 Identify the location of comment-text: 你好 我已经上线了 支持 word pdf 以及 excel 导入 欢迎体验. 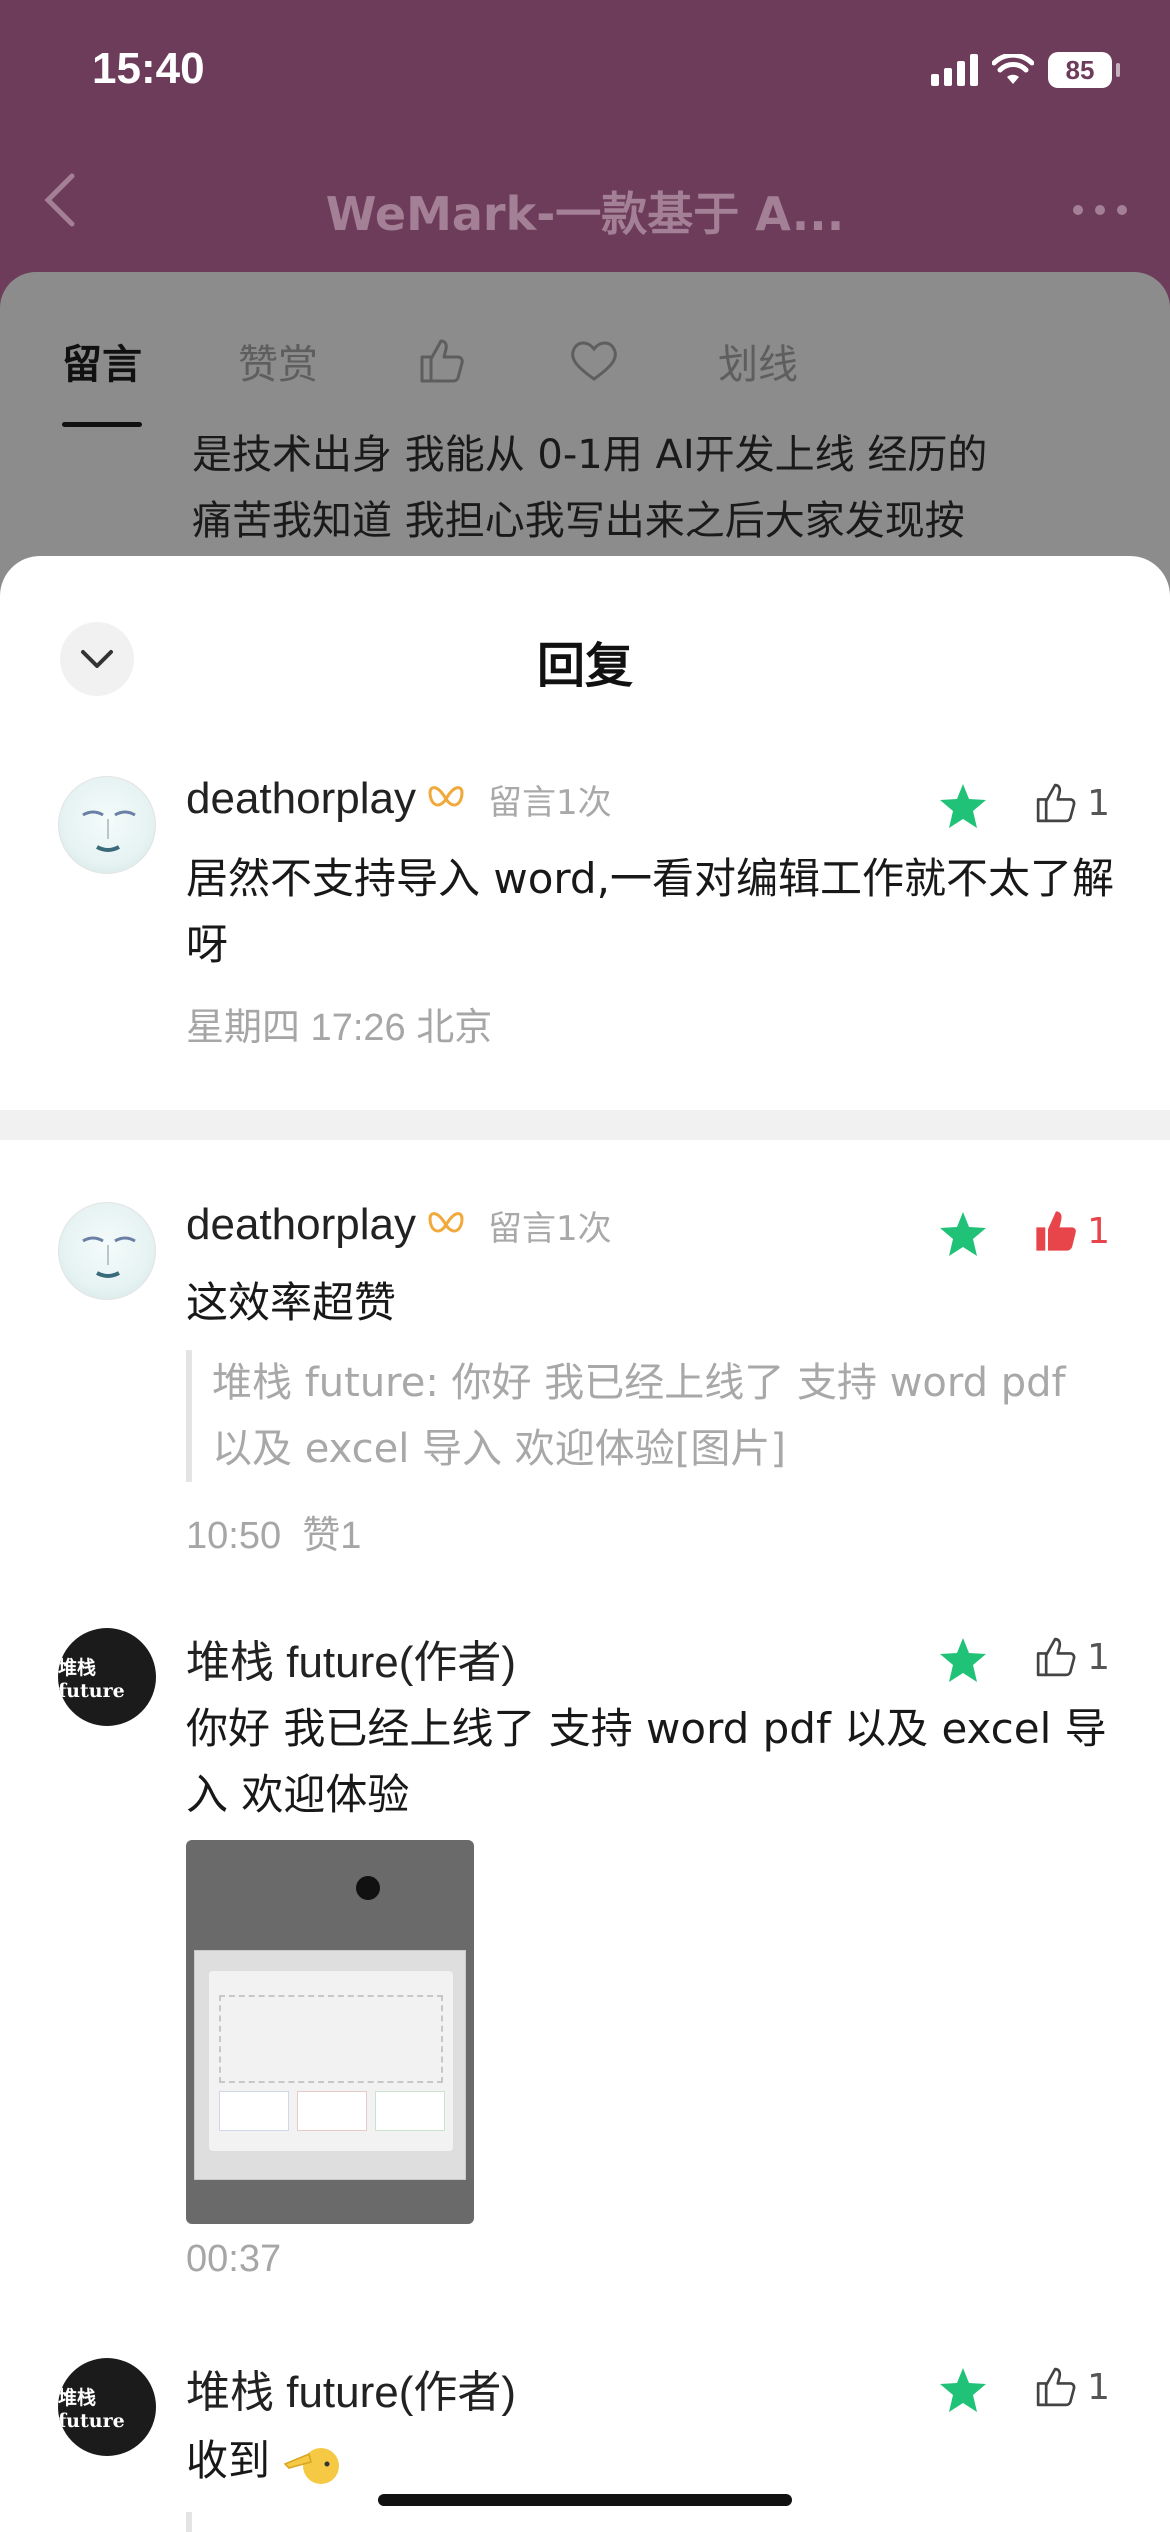
(646, 1761).